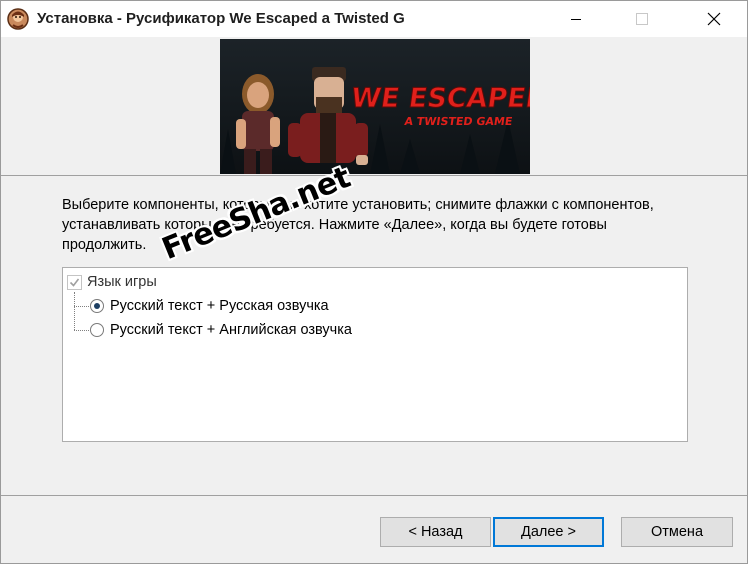 The height and width of the screenshot is (564, 748). I want to click on maximize-button, so click(642, 19).